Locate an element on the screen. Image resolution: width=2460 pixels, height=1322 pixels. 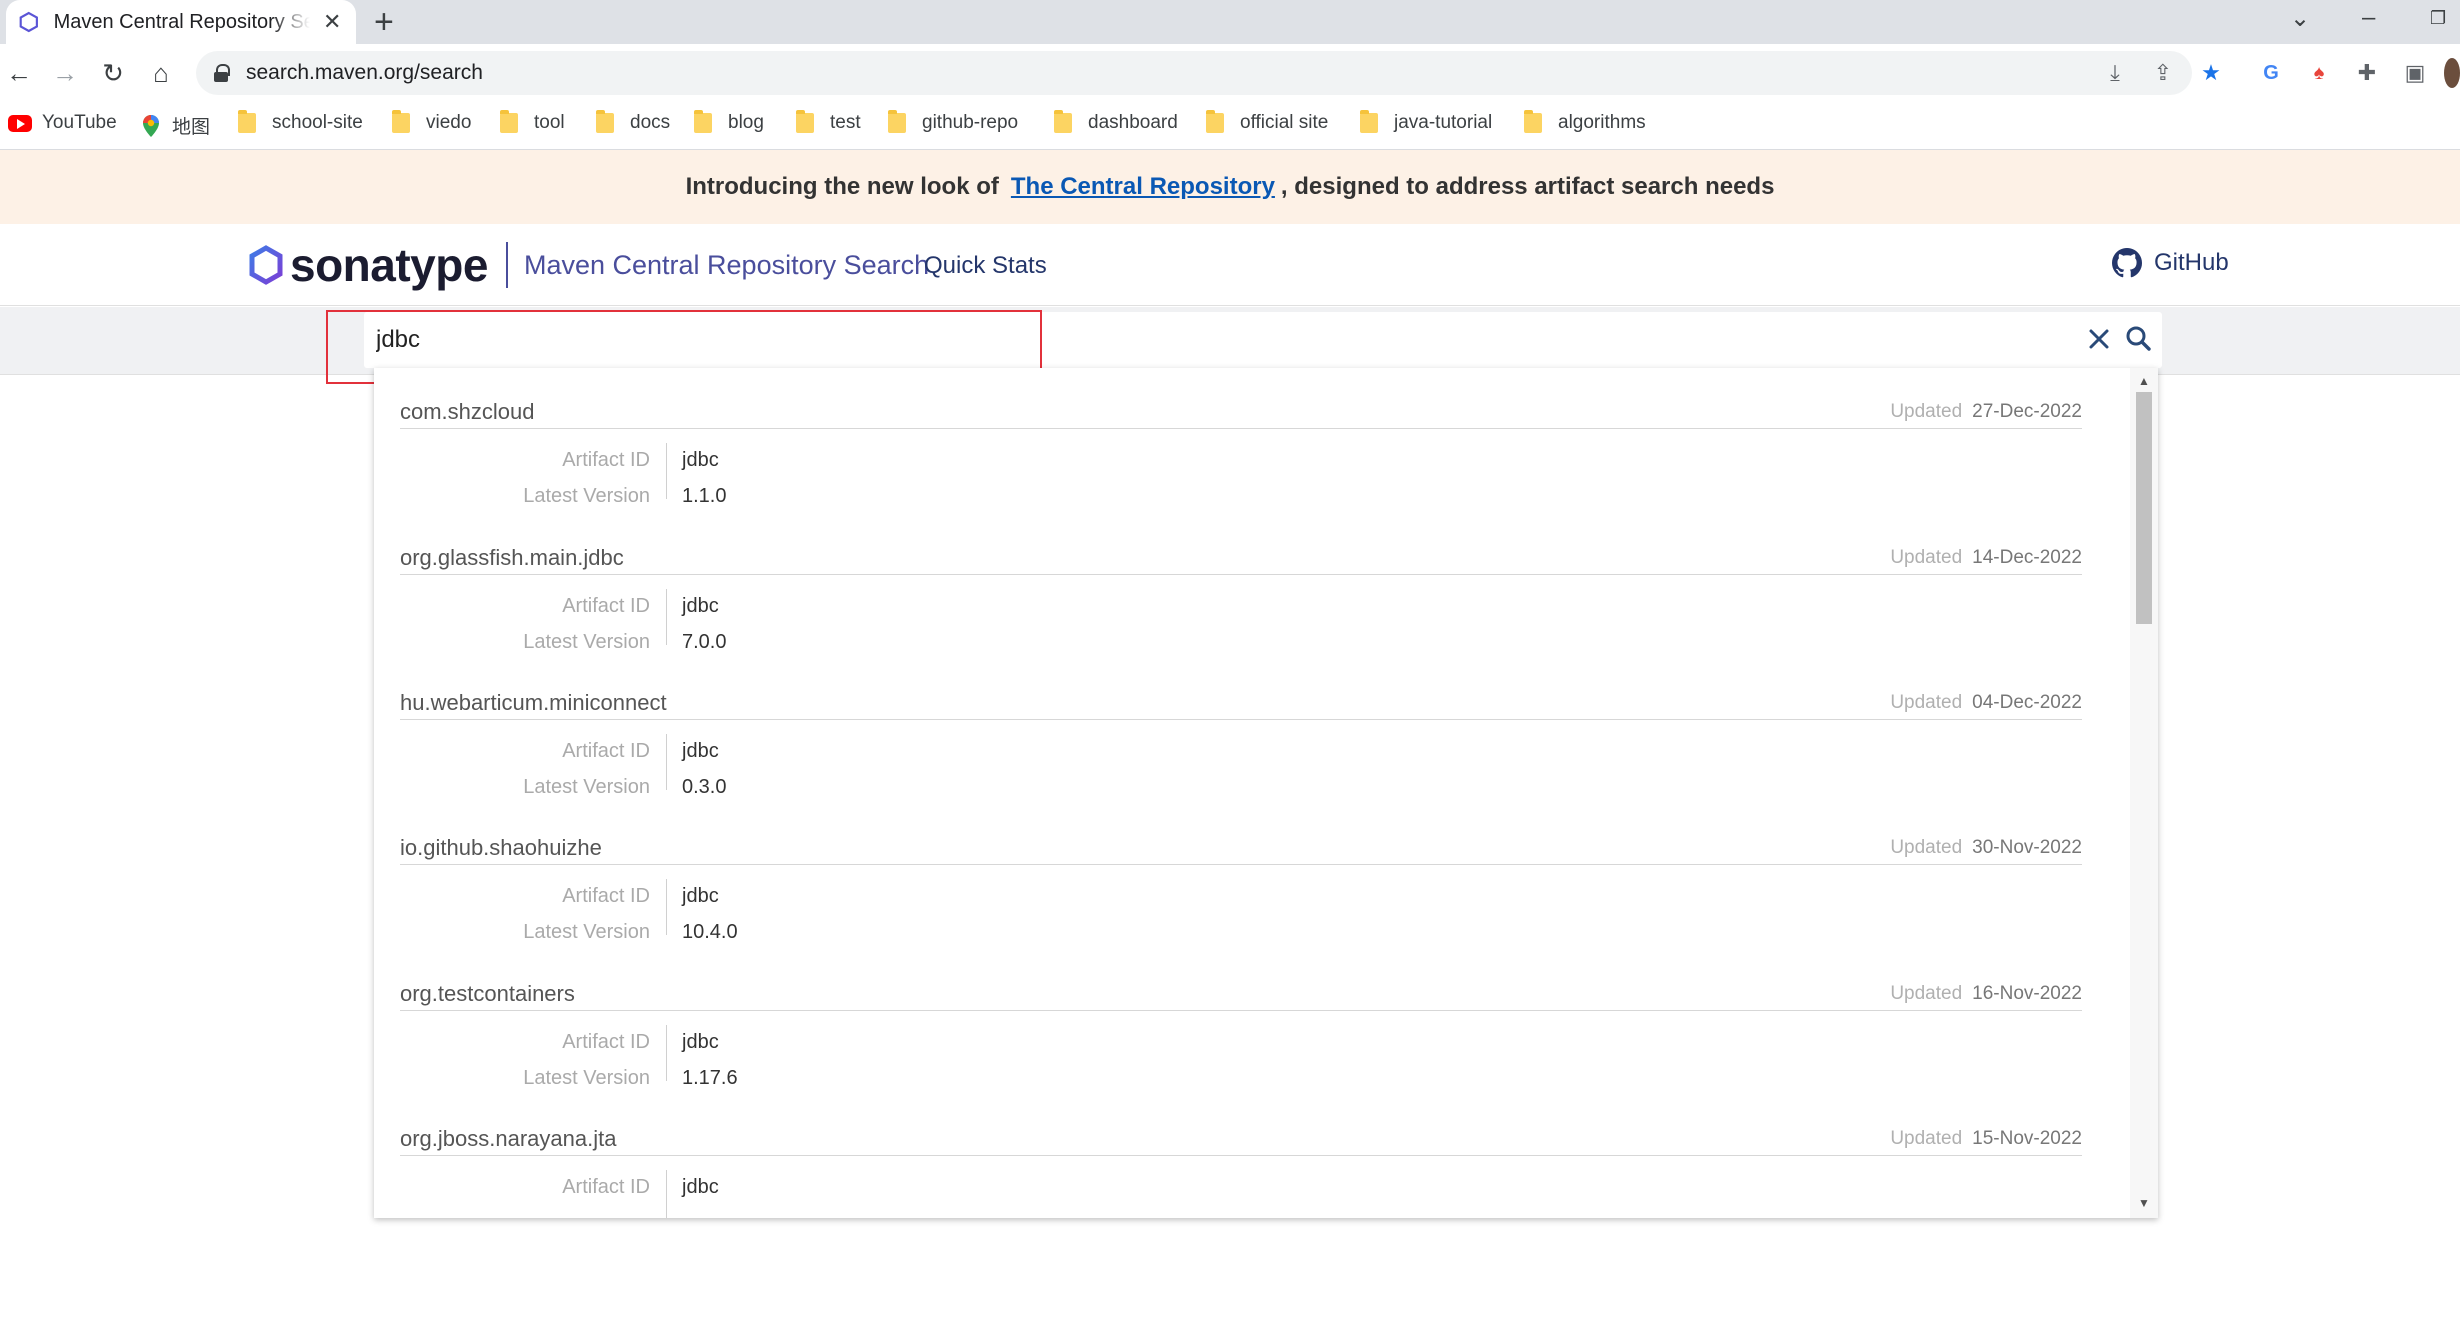
latest-version-value: 10.4.0 is located at coordinates (710, 932).